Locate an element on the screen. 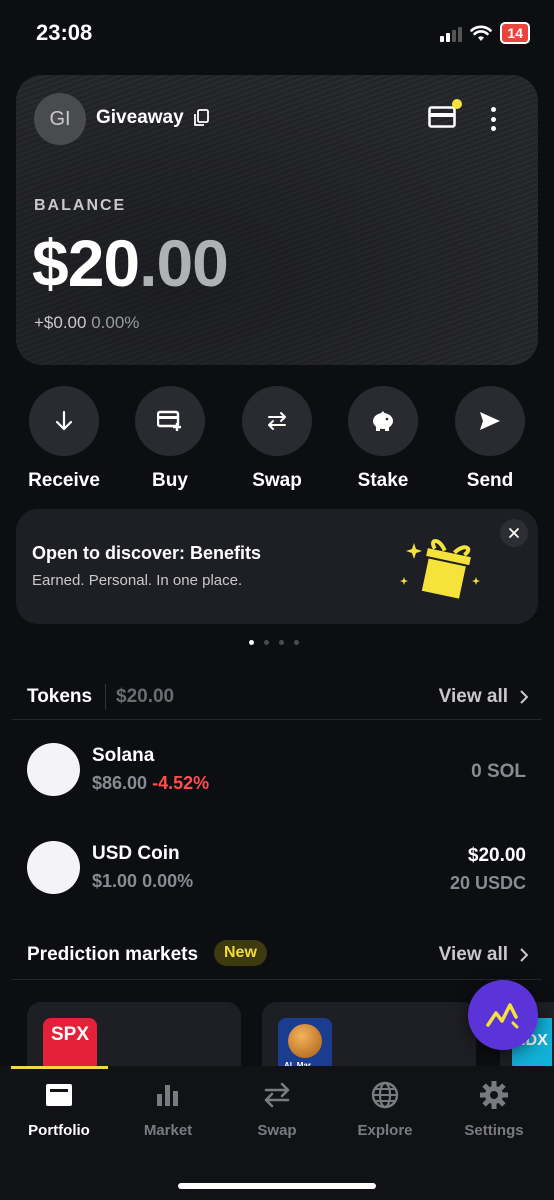  spx-logo: SPX is located at coordinates (70, 1045).